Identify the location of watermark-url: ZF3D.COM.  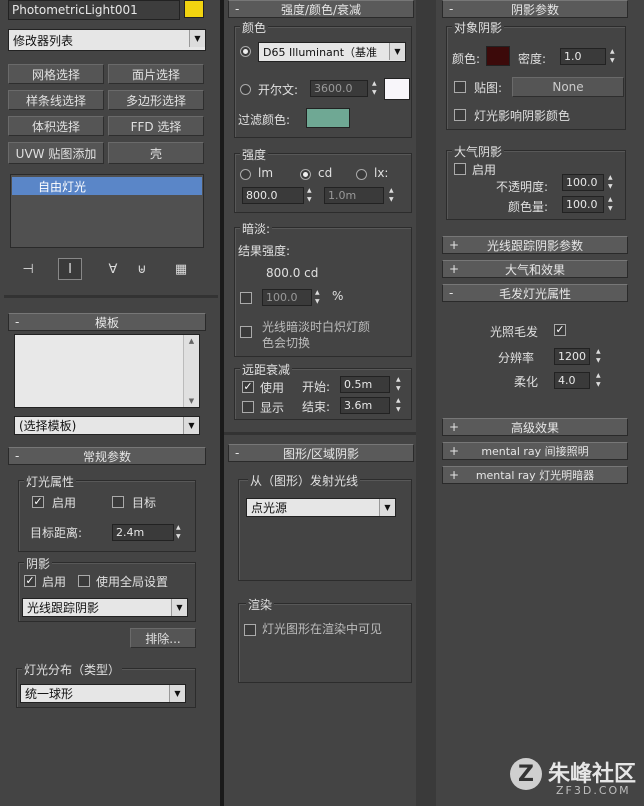
(593, 790).